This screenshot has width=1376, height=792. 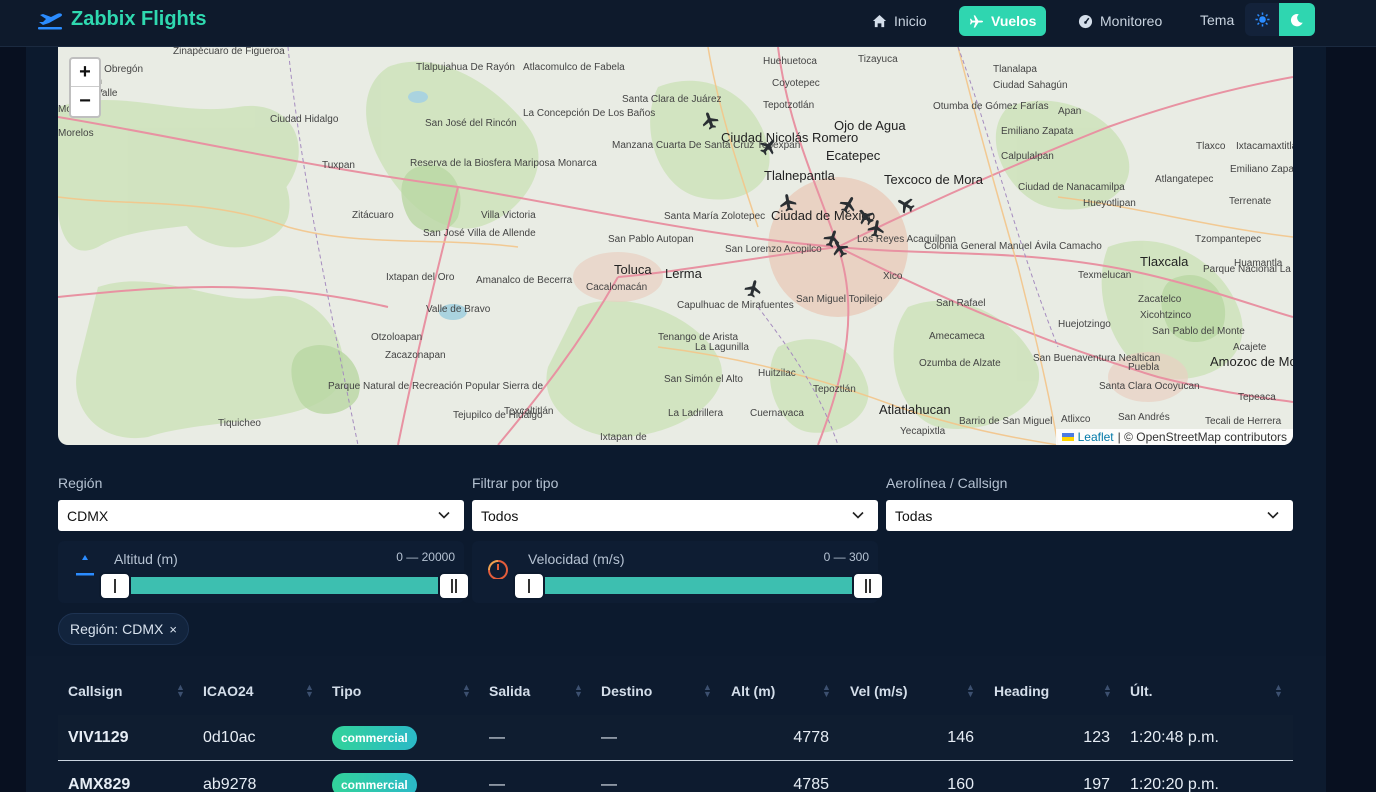 I want to click on cell-heading: 123, so click(x=1096, y=737).